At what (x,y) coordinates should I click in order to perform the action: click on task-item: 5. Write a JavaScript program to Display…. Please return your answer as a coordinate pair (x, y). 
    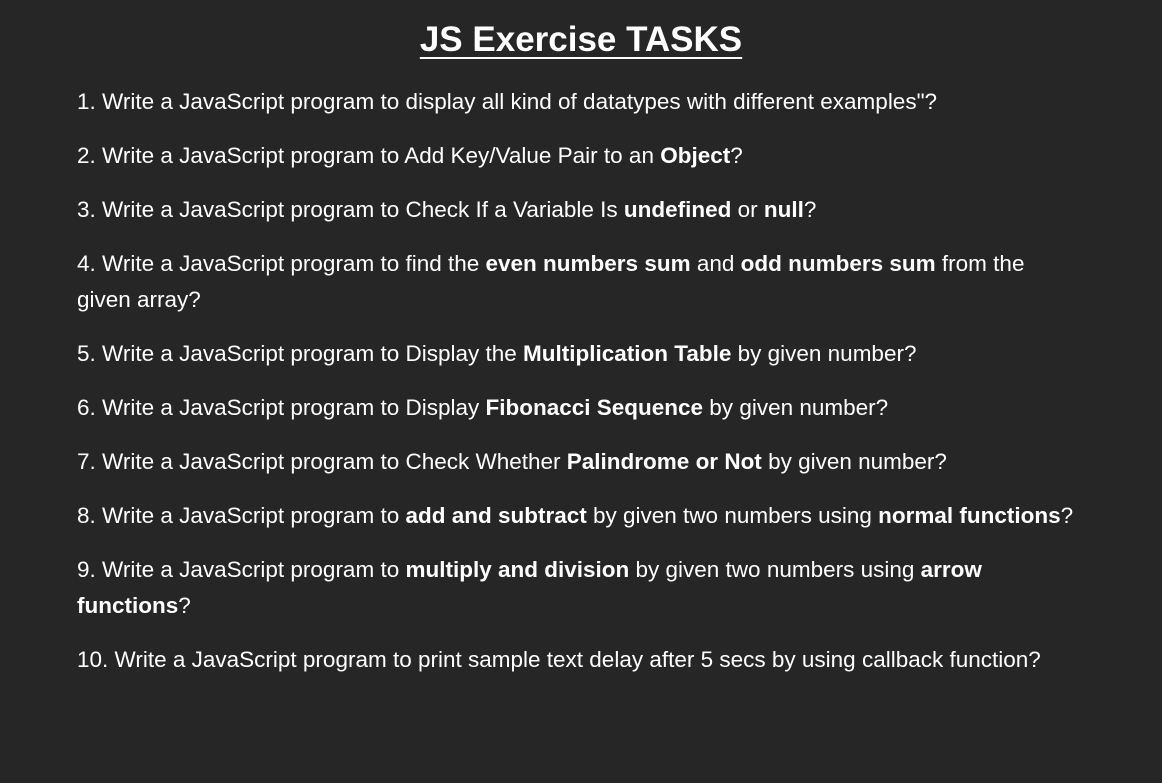
    Looking at the image, I should click on (577, 354).